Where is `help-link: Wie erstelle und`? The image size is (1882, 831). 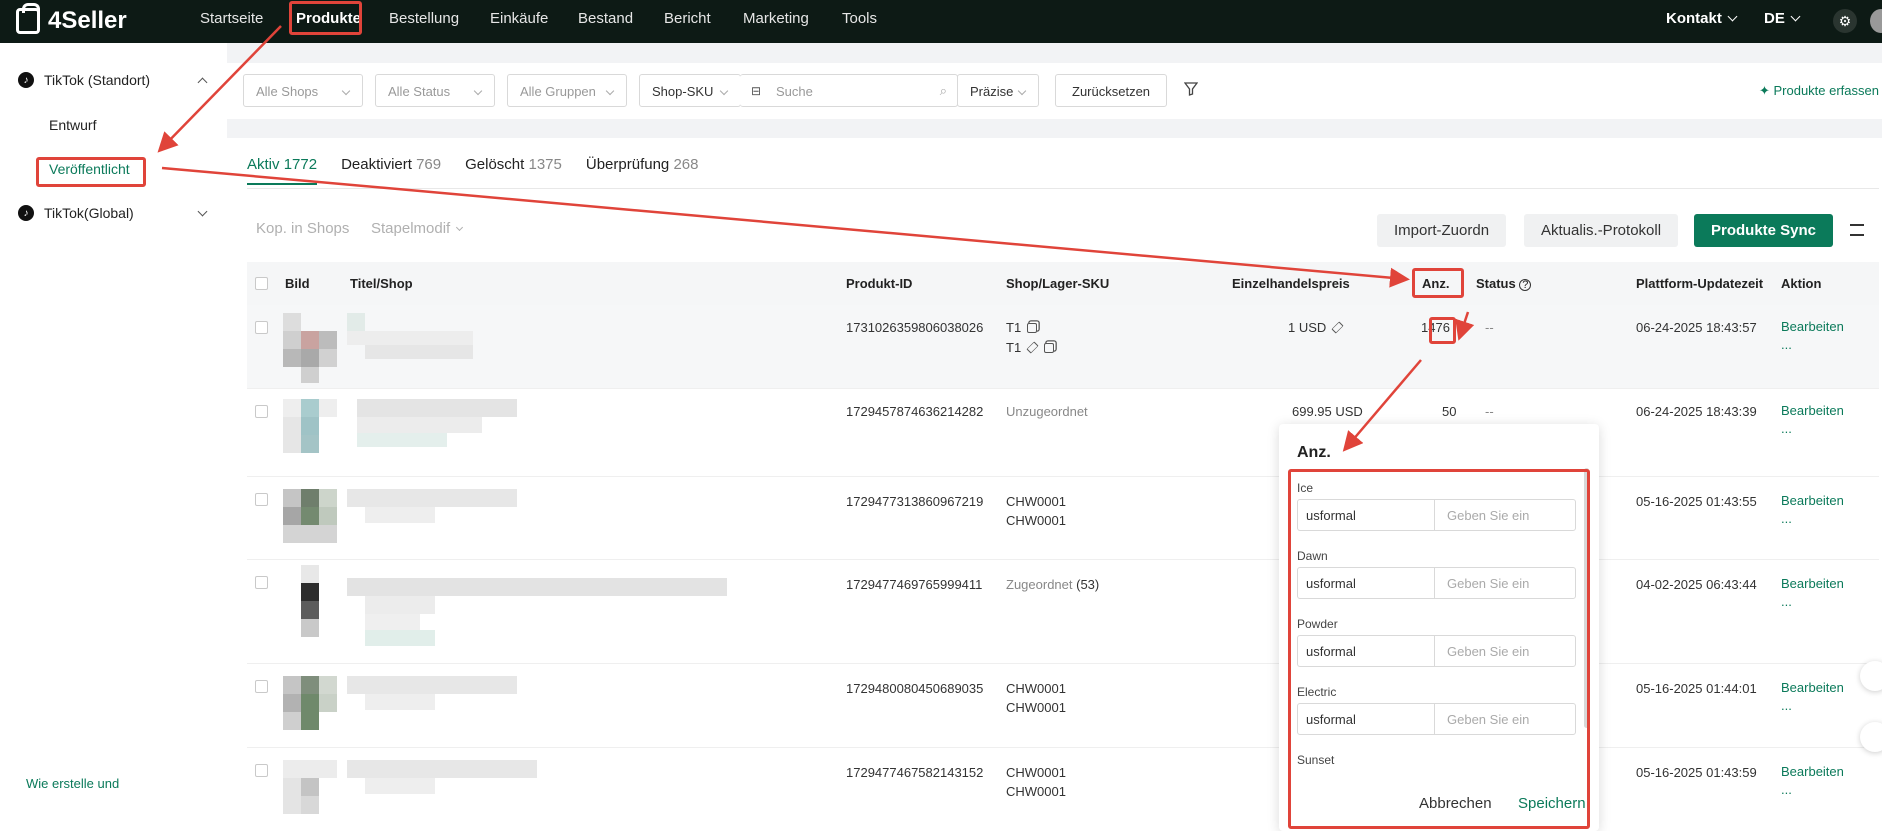
help-link: Wie erstelle und is located at coordinates (72, 783).